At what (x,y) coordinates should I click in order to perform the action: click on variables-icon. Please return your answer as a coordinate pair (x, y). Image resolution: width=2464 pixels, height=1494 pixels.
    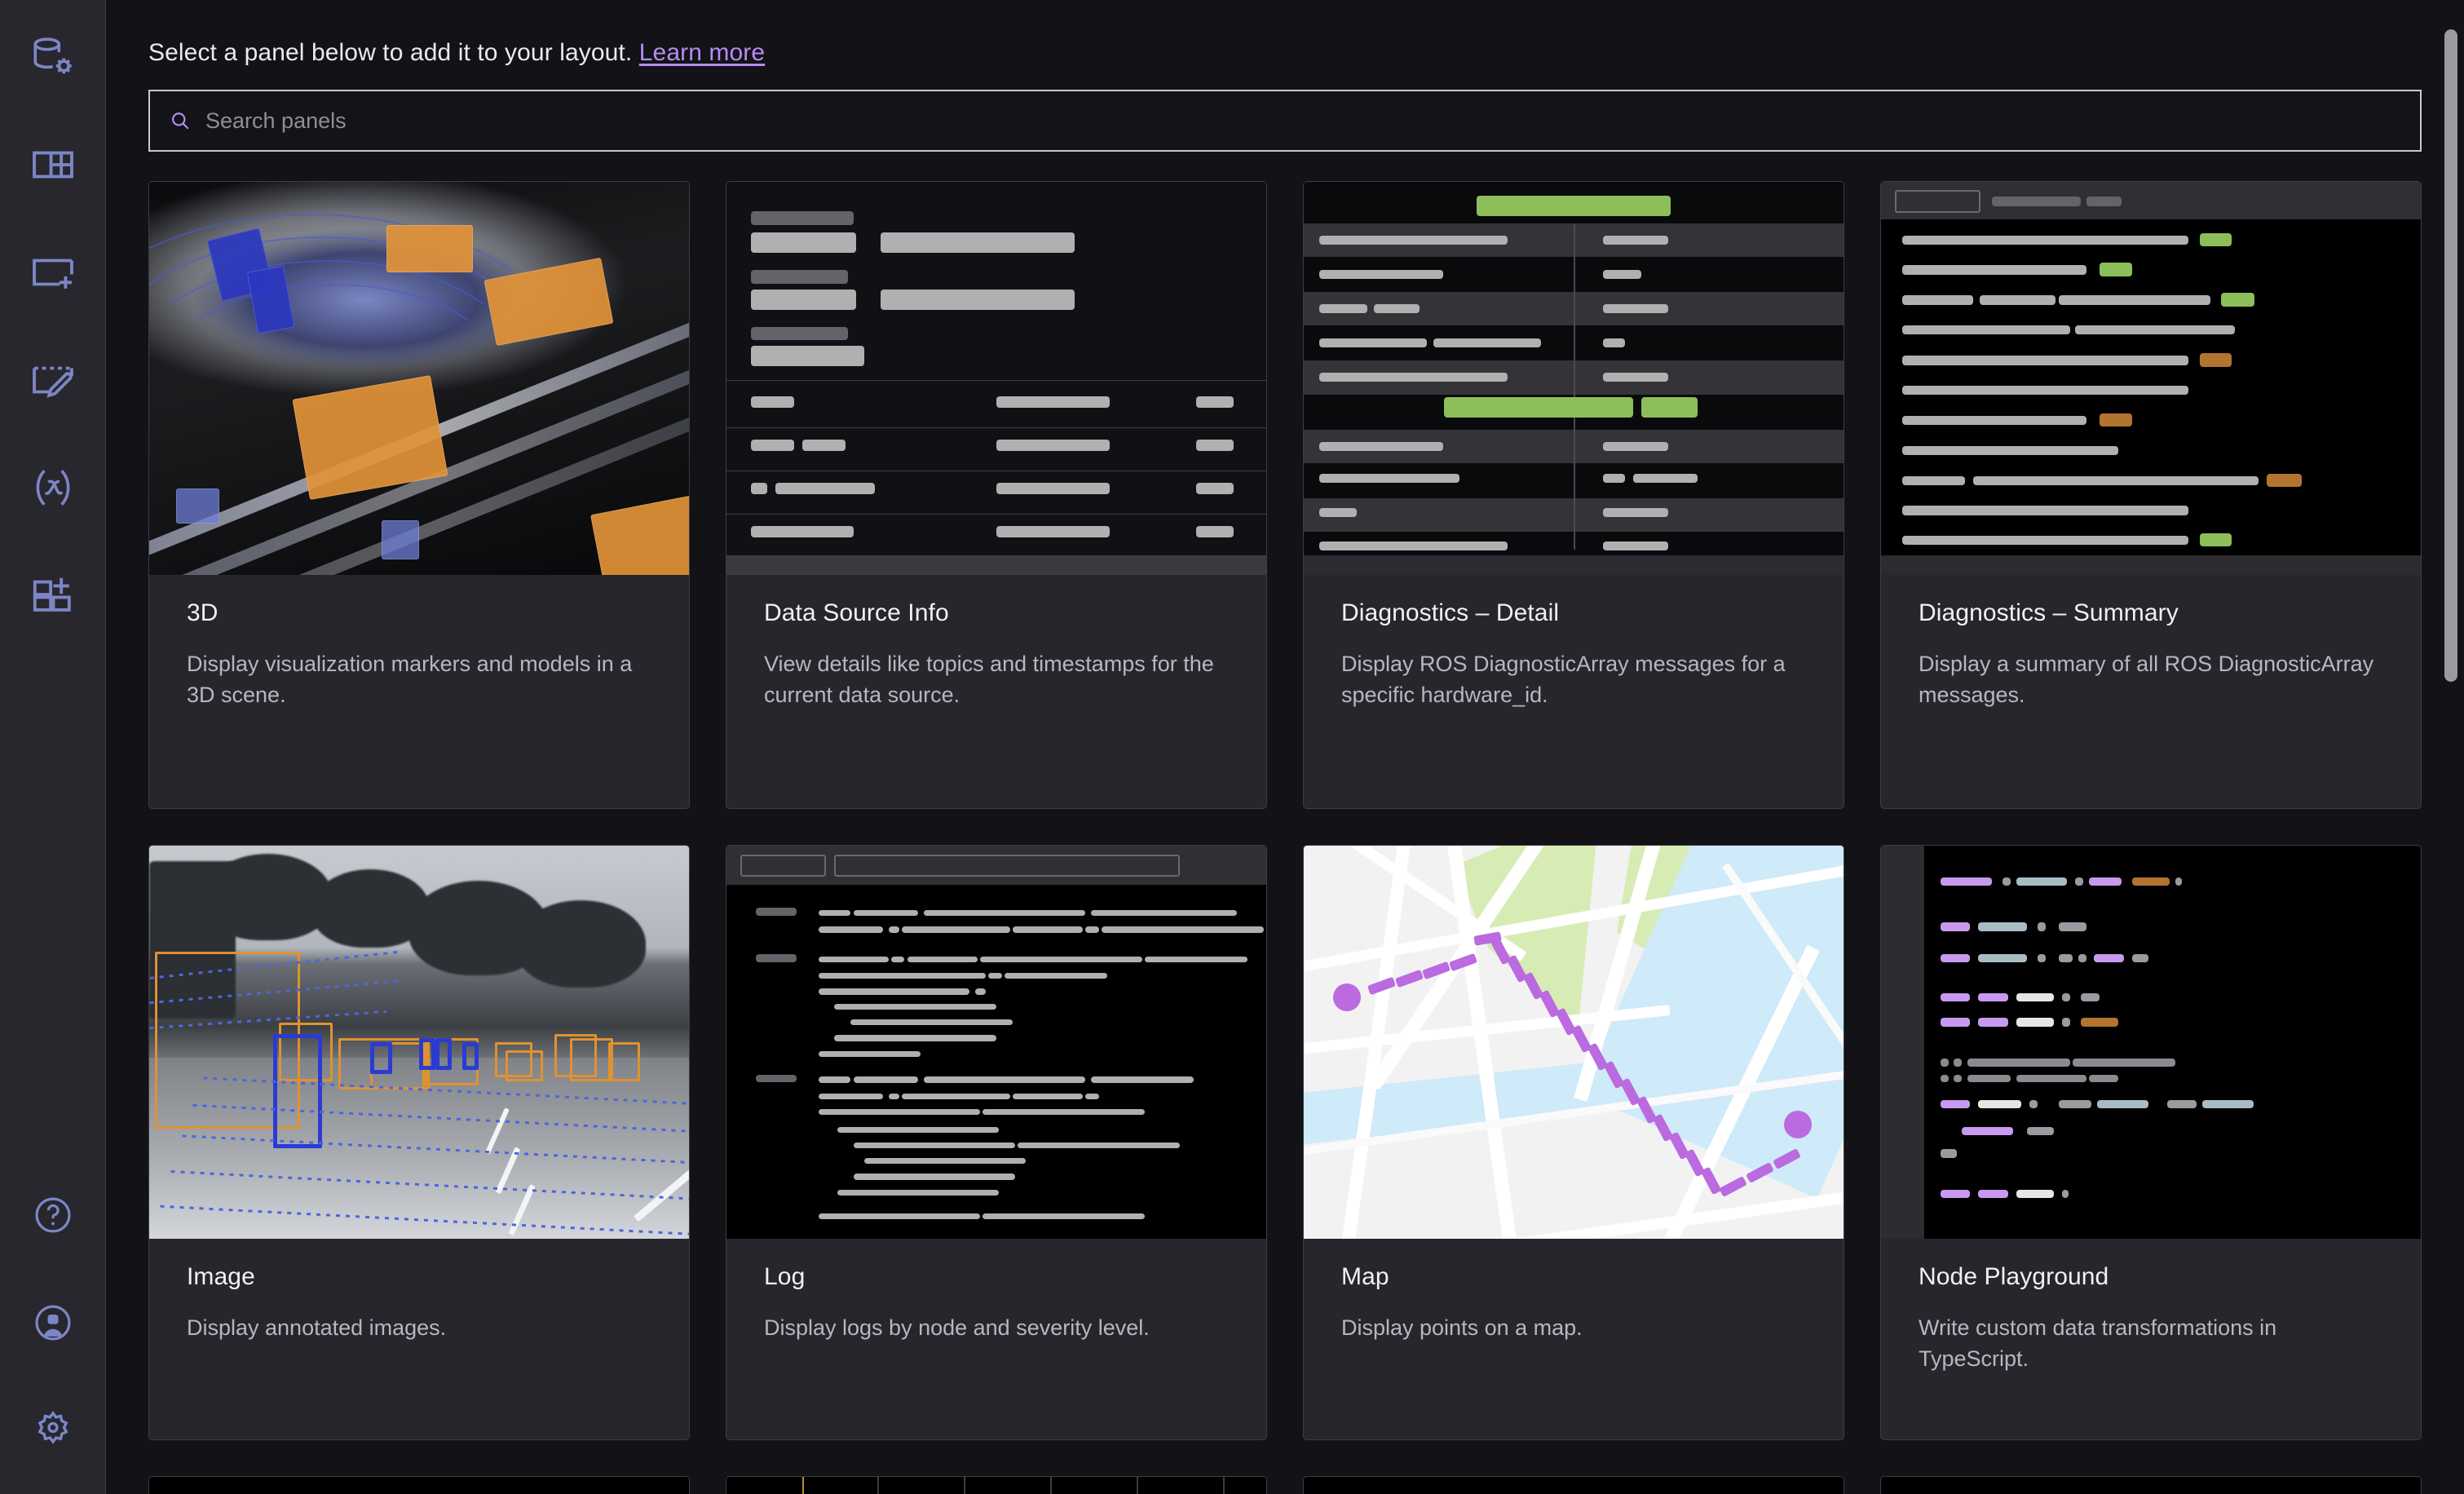
    Looking at the image, I should click on (53, 488).